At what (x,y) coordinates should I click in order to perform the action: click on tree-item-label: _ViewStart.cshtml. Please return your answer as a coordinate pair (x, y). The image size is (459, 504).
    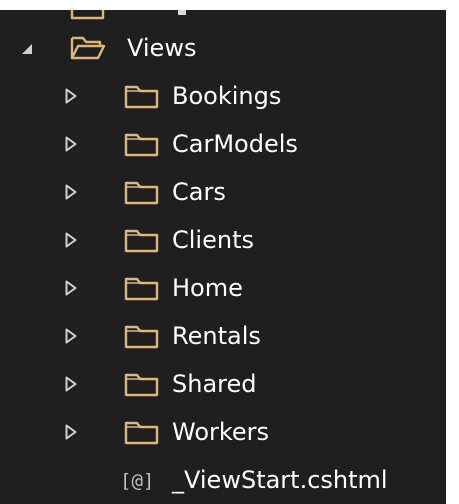
    Looking at the image, I should click on (280, 480).